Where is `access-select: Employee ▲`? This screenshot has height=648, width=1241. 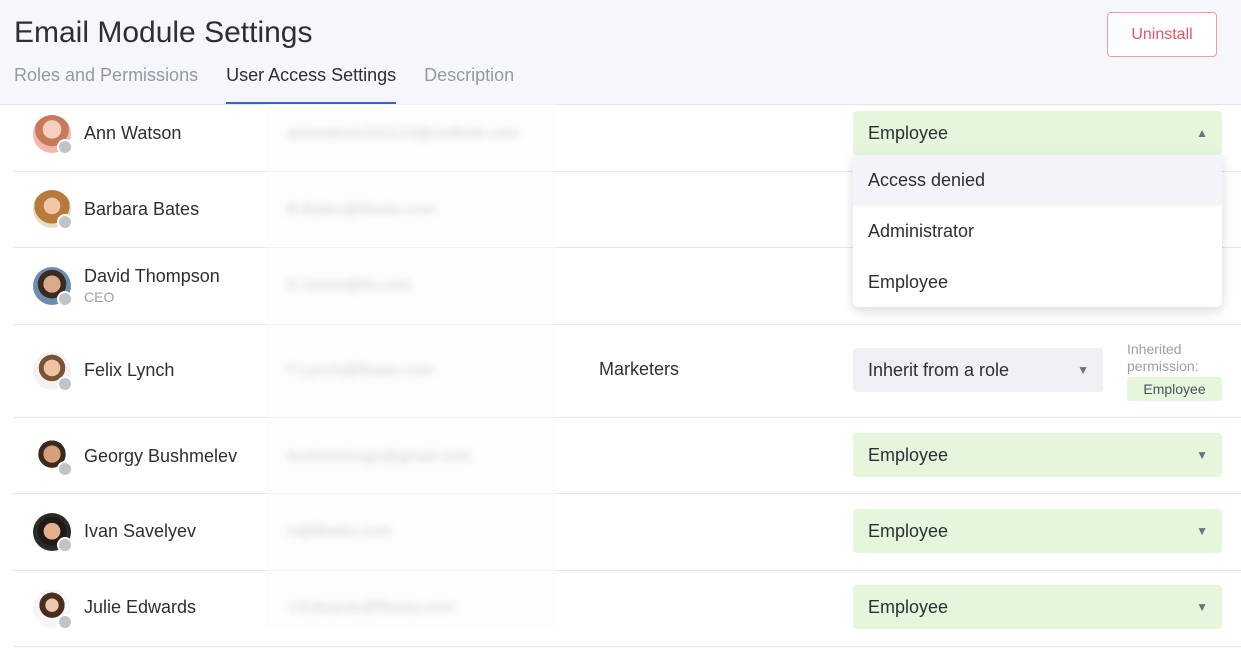
access-select: Employee ▲ is located at coordinates (1037, 133).